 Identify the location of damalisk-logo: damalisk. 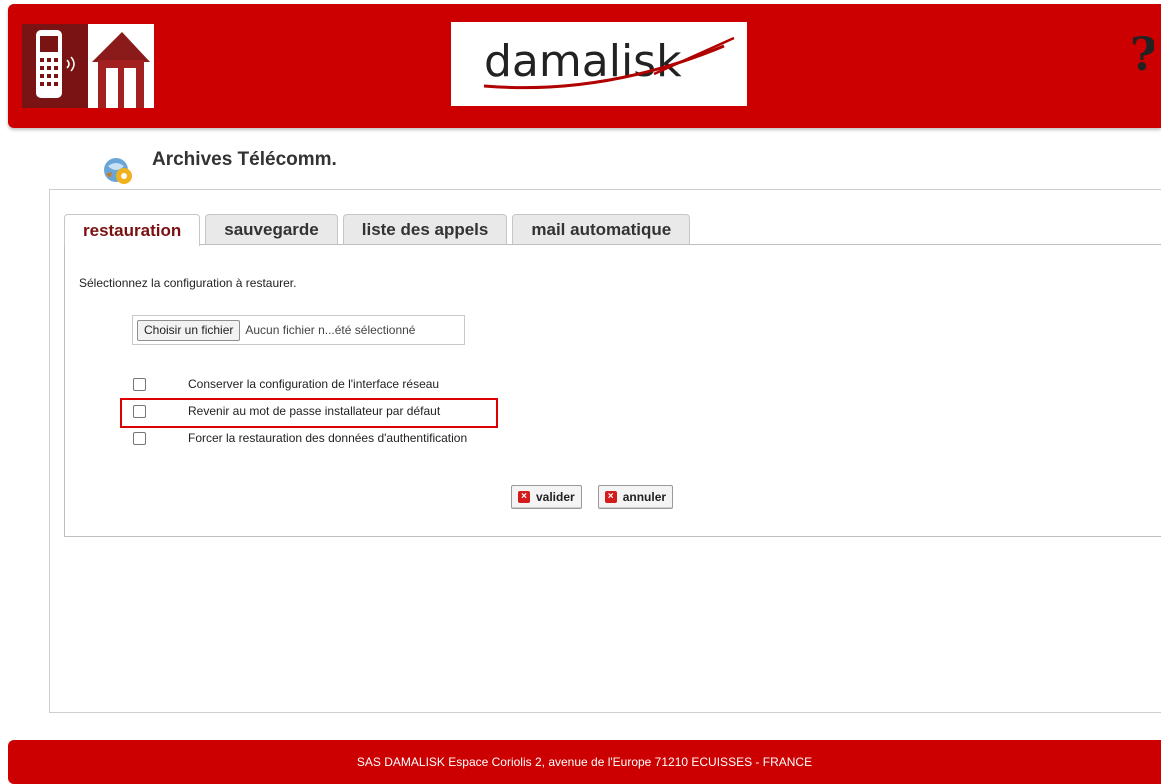
(599, 64).